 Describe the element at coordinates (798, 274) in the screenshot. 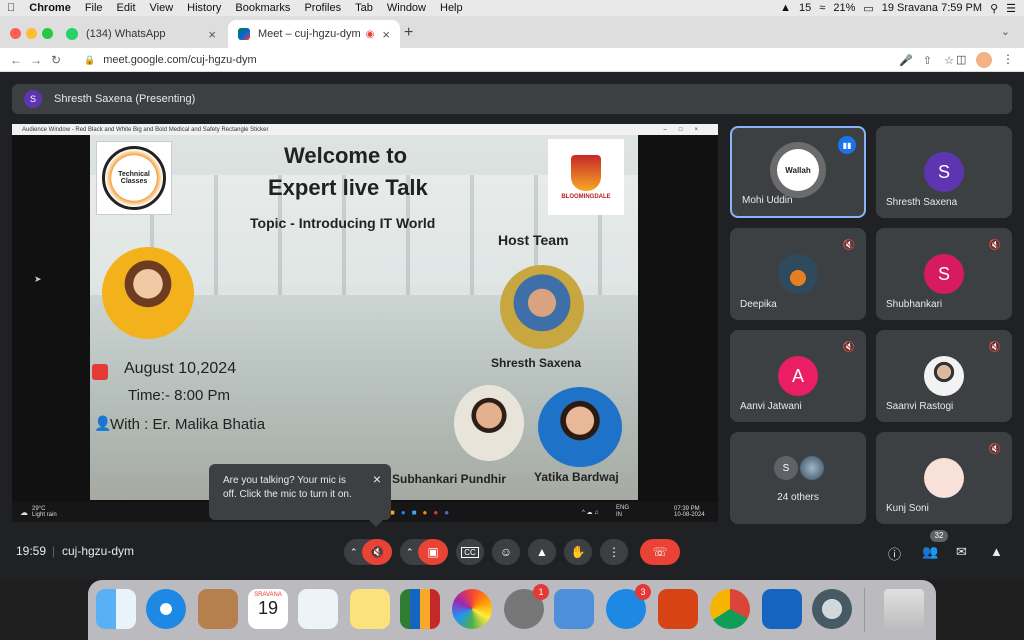

I see `participant-tile-deepika: 🔇 Deepika` at that location.